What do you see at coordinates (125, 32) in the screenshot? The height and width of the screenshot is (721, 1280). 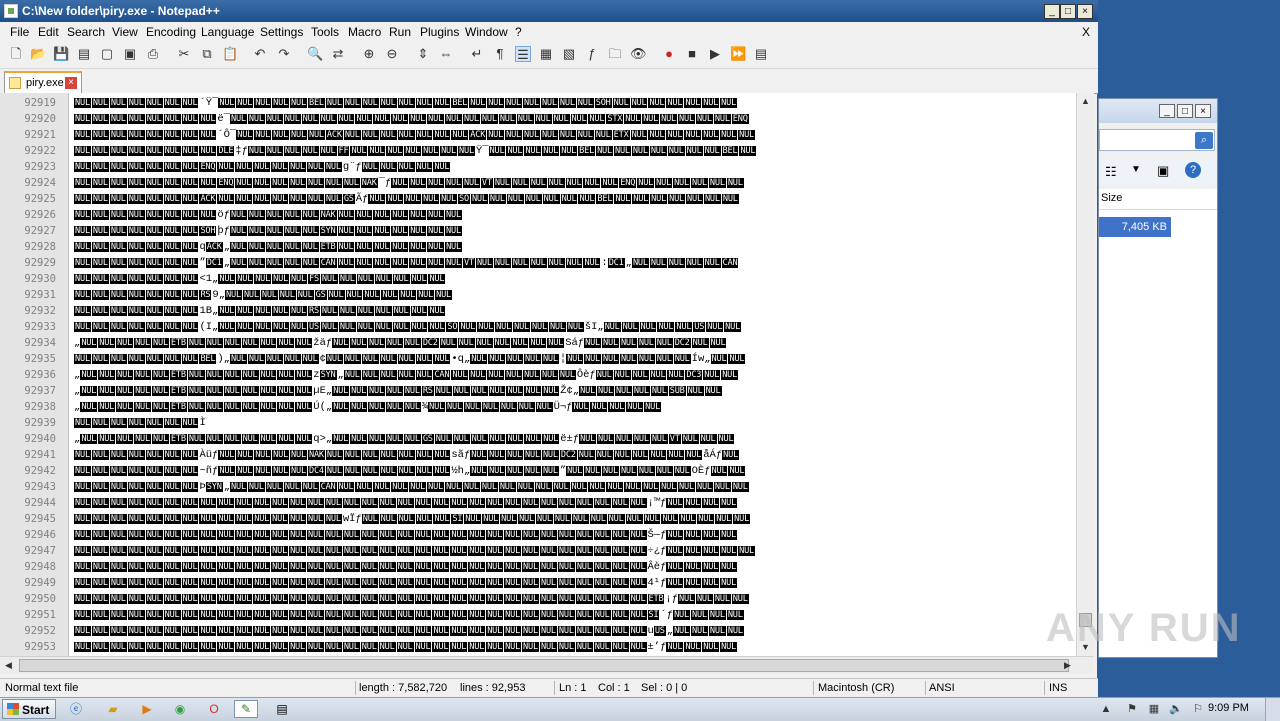 I see `menu-view: View` at bounding box center [125, 32].